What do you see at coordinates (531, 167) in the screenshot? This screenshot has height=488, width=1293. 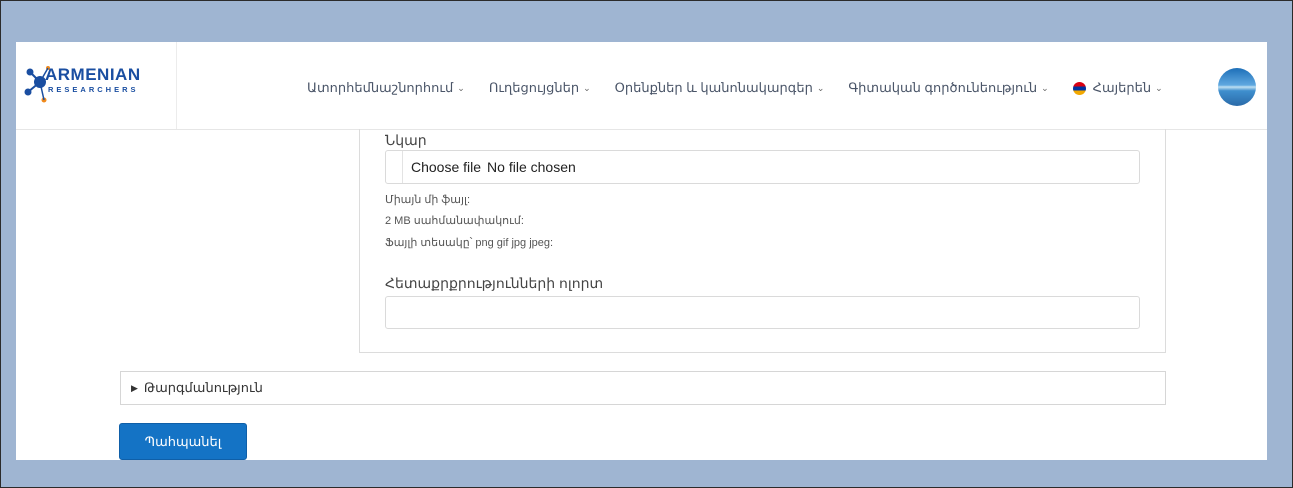 I see `file-status-text: No file chosen` at bounding box center [531, 167].